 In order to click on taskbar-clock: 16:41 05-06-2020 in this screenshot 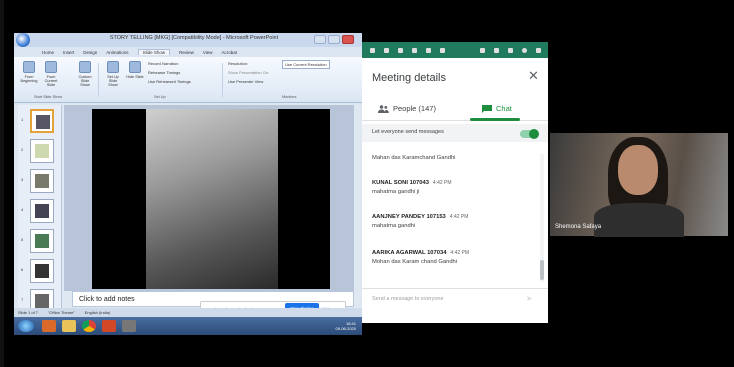, I will do `click(346, 326)`.